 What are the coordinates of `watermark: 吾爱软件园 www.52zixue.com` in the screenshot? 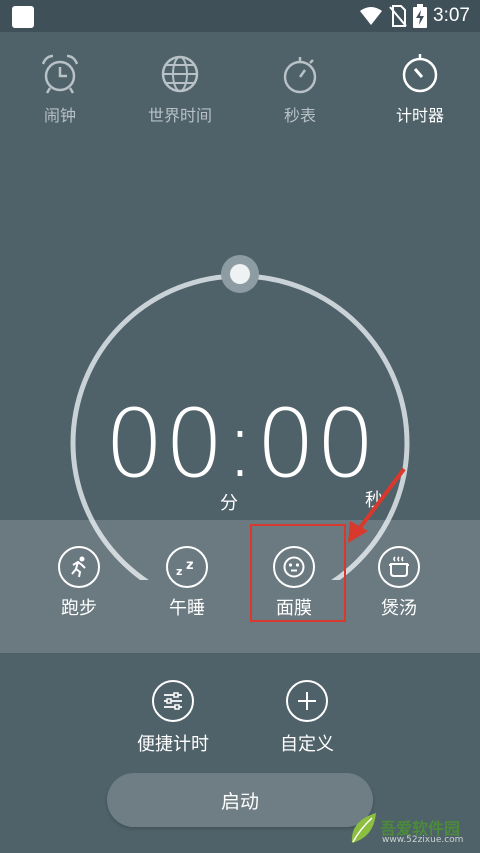 It's located at (410, 828).